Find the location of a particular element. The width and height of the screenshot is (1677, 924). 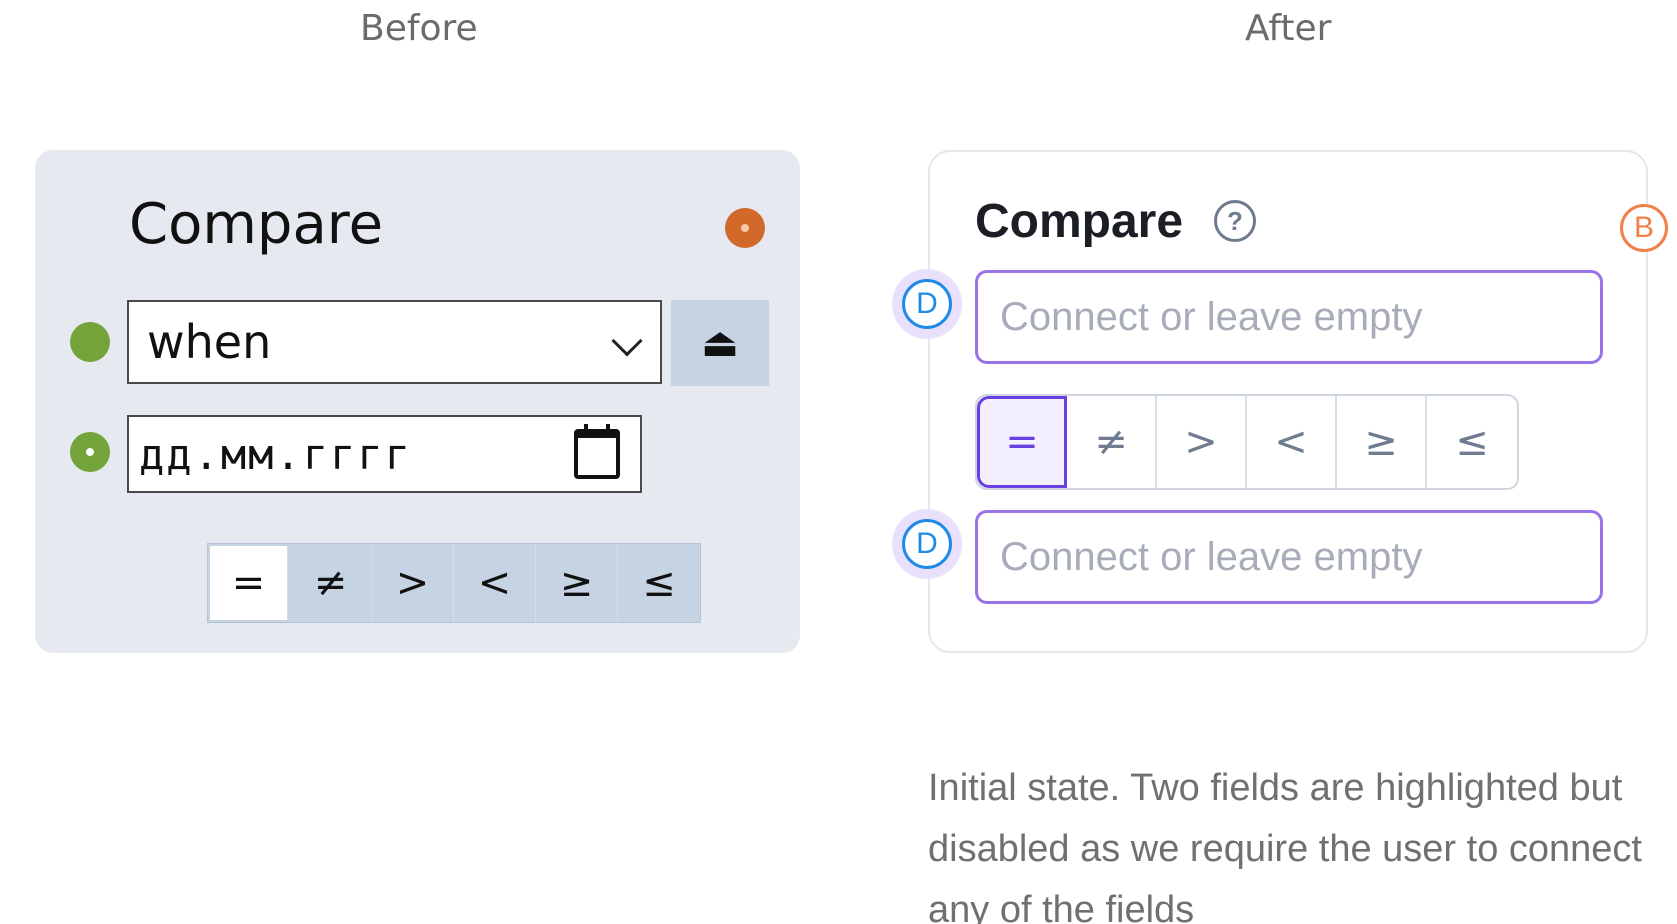

output-port-b-badge: B is located at coordinates (1644, 228).